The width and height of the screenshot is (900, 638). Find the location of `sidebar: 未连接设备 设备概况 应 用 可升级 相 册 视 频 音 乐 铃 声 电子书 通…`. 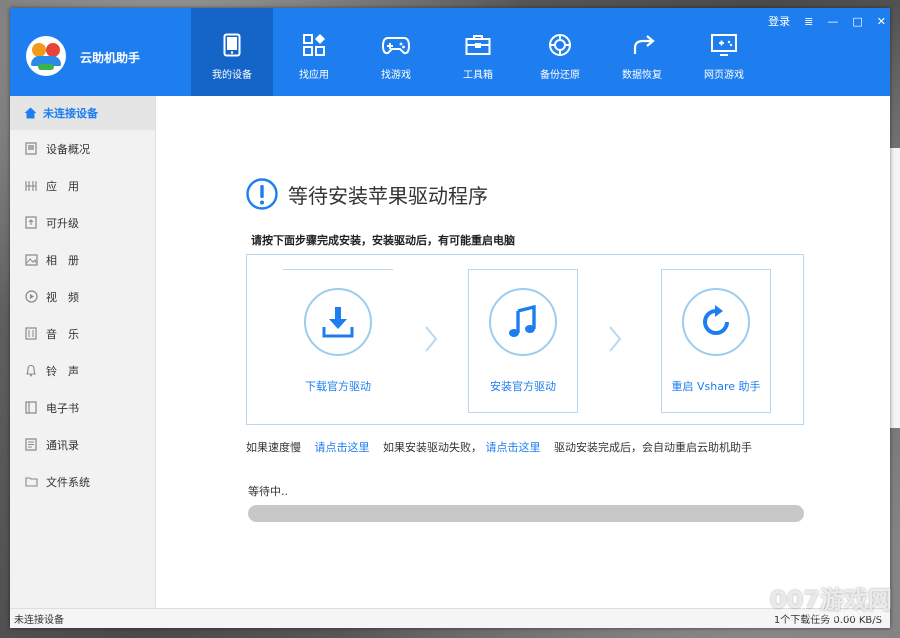

sidebar: 未连接设备 设备概况 应 用 可升级 相 册 视 频 音 乐 铃 声 电子书 通… is located at coordinates (83, 352).